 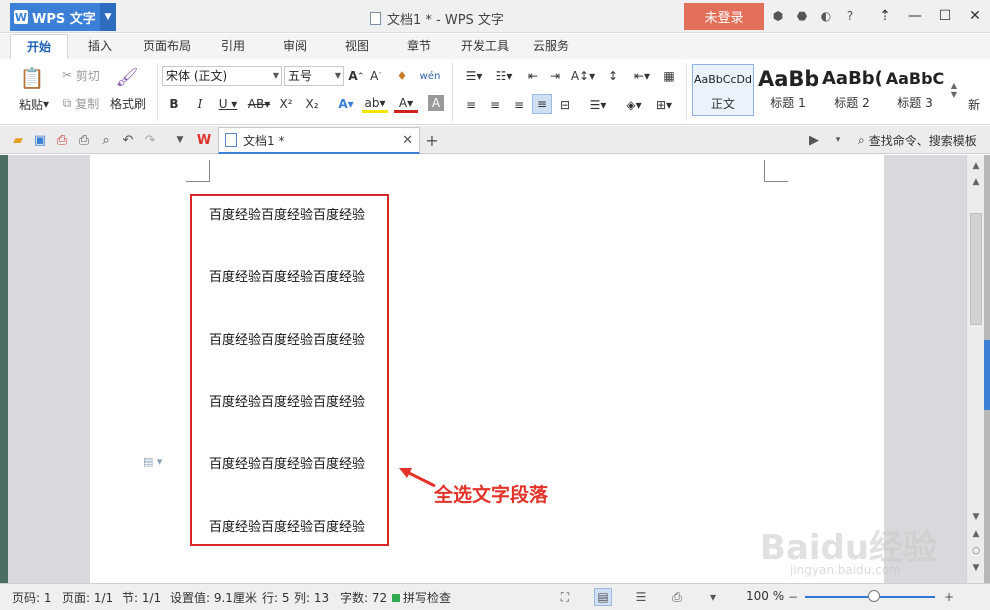 I want to click on superscript-icon: X², so click(x=286, y=104).